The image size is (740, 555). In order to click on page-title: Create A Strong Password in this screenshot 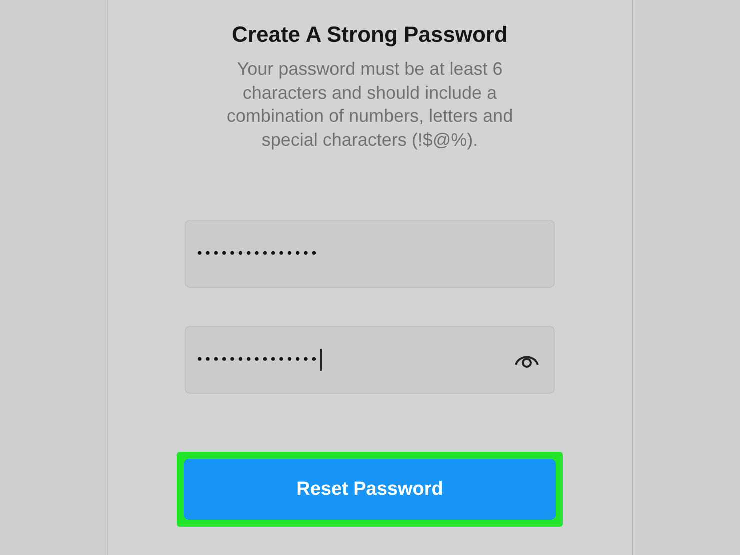, I will do `click(370, 35)`.